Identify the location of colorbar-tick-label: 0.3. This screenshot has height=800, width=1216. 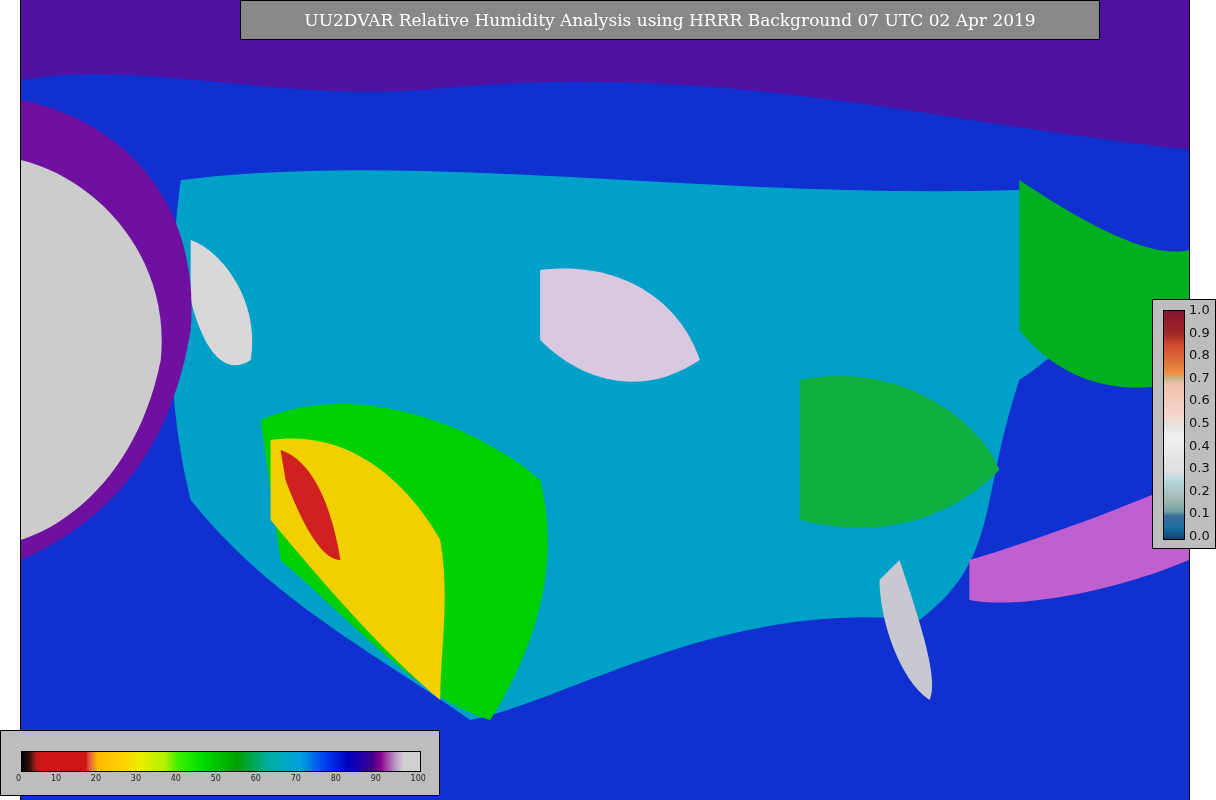
(1199, 468).